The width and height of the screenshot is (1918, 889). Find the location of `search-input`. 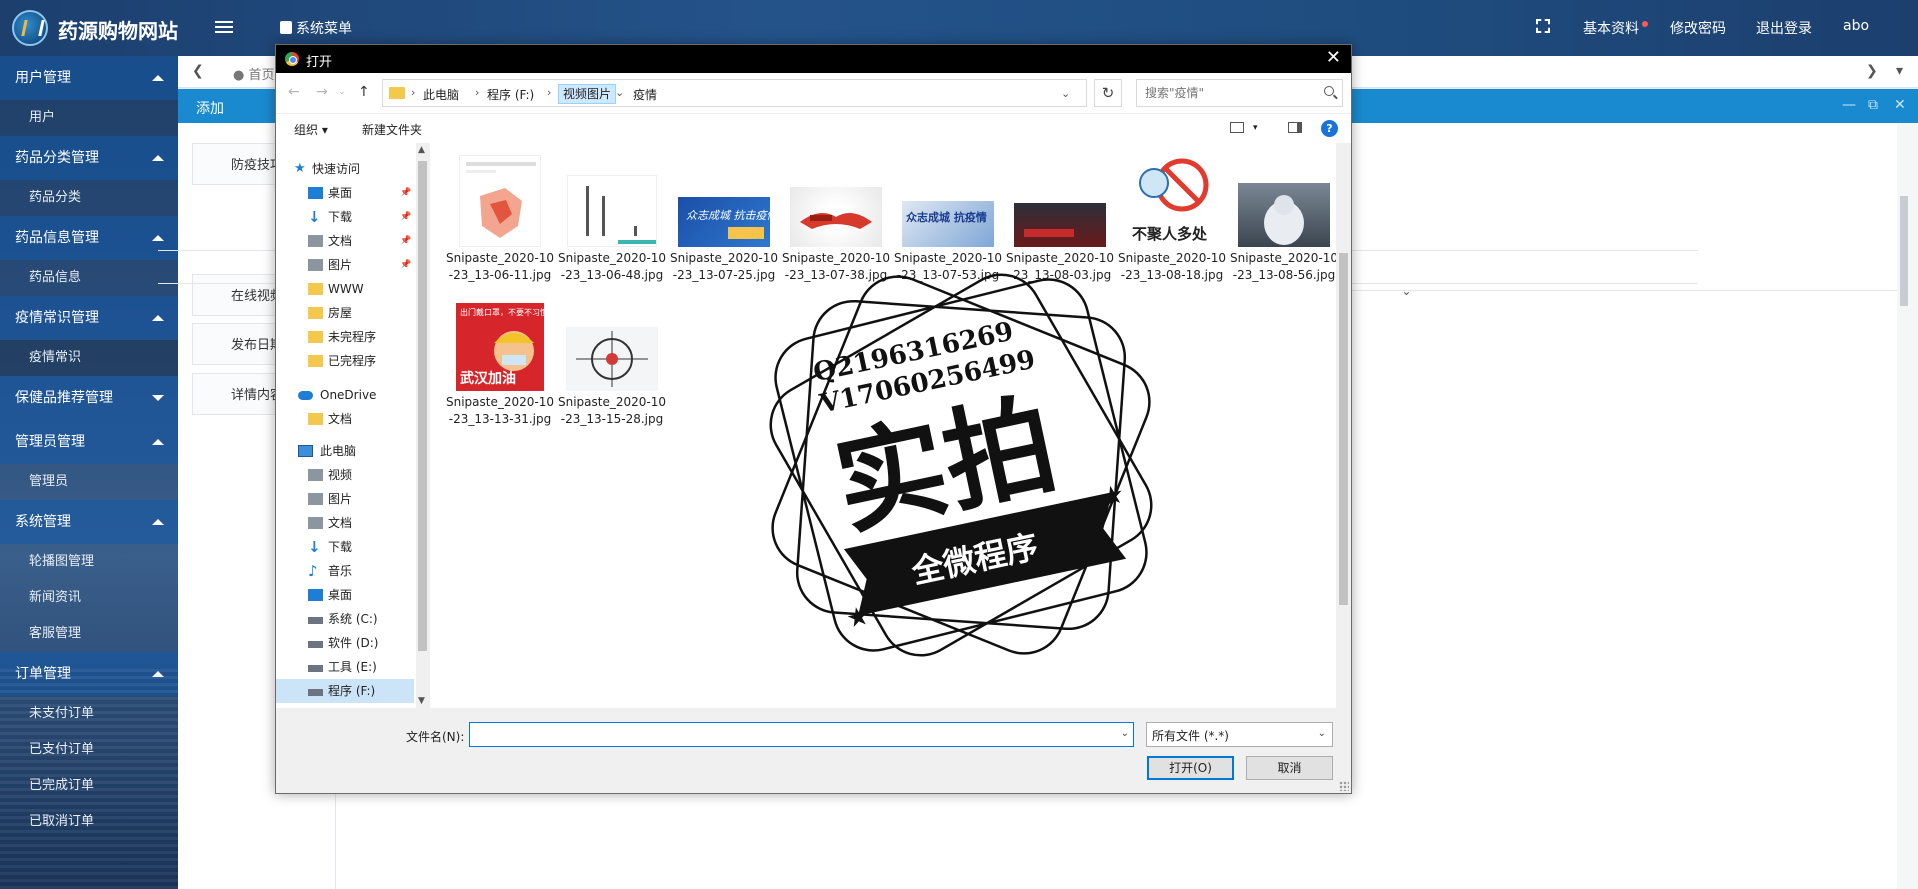

search-input is located at coordinates (1230, 93).